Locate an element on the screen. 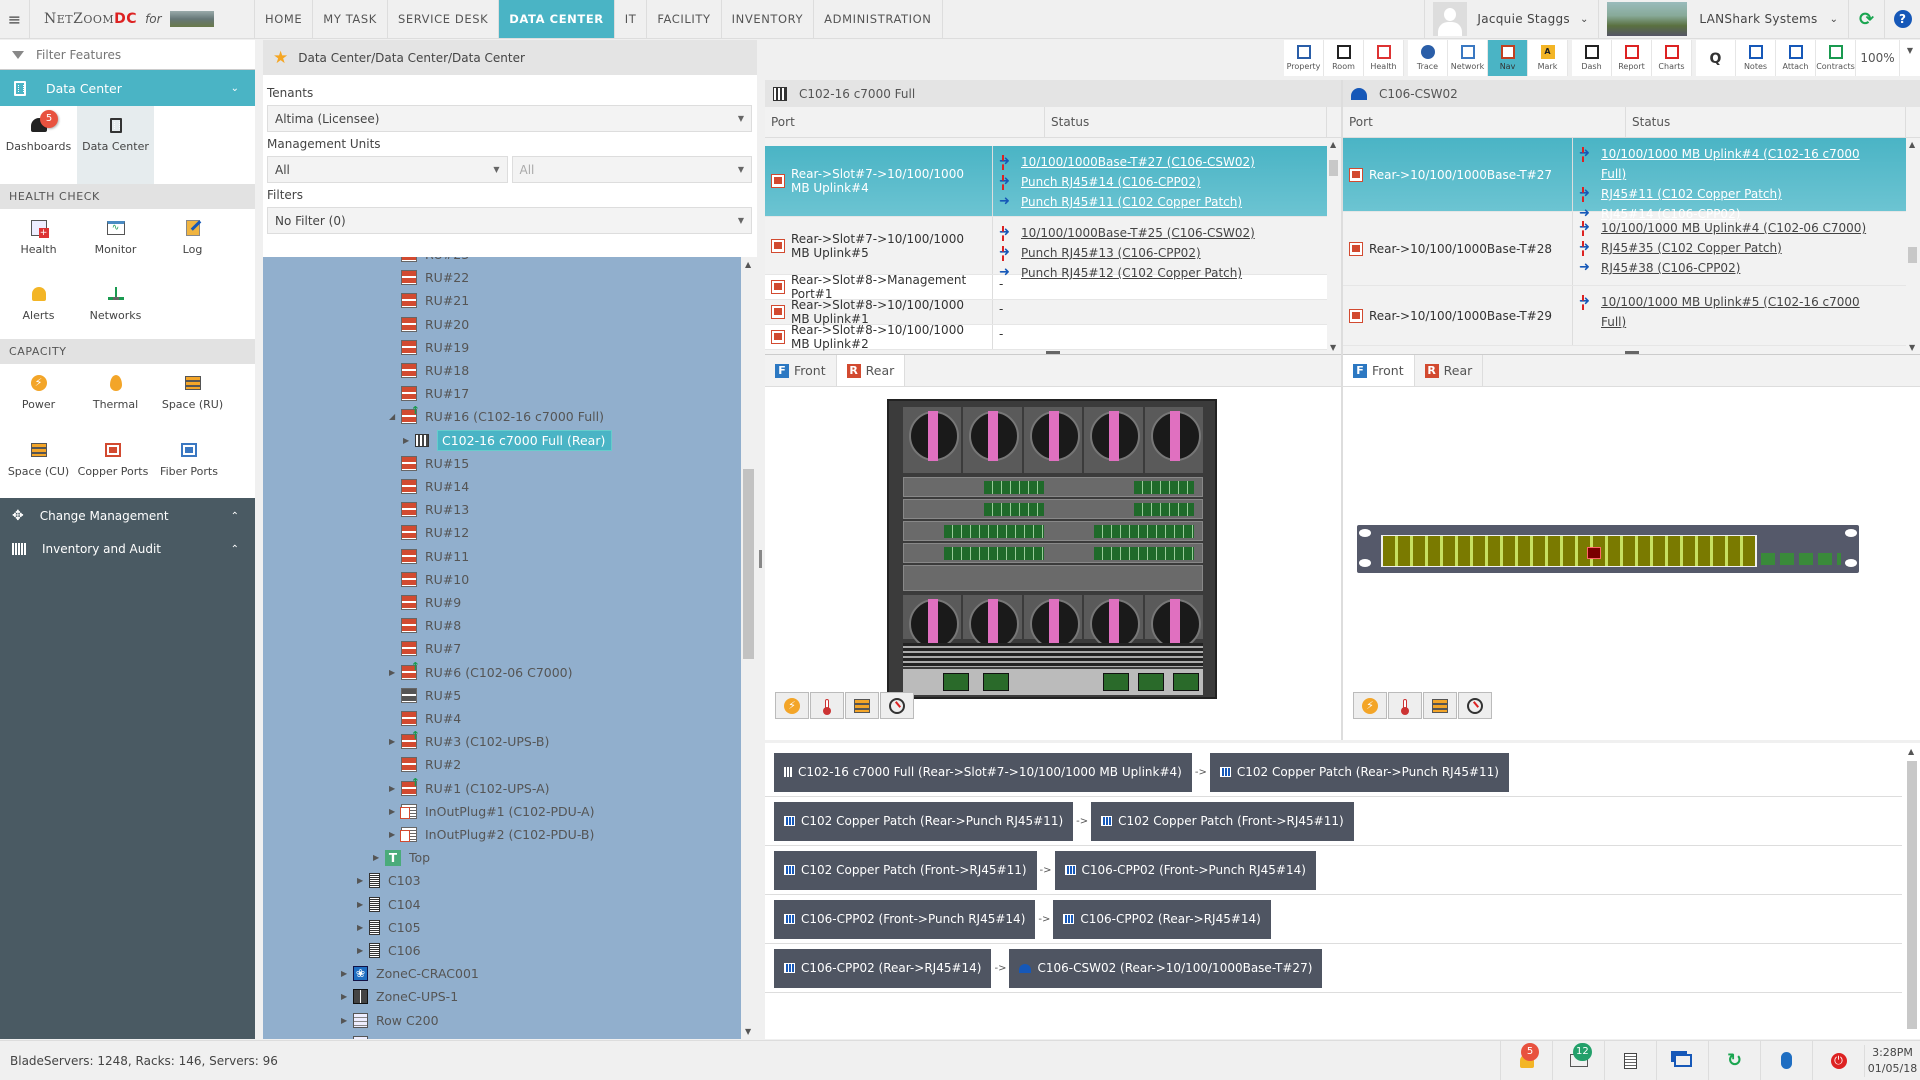 The height and width of the screenshot is (1080, 1920). nav-tab-service-desk: SERVICE DESK is located at coordinates (444, 19).